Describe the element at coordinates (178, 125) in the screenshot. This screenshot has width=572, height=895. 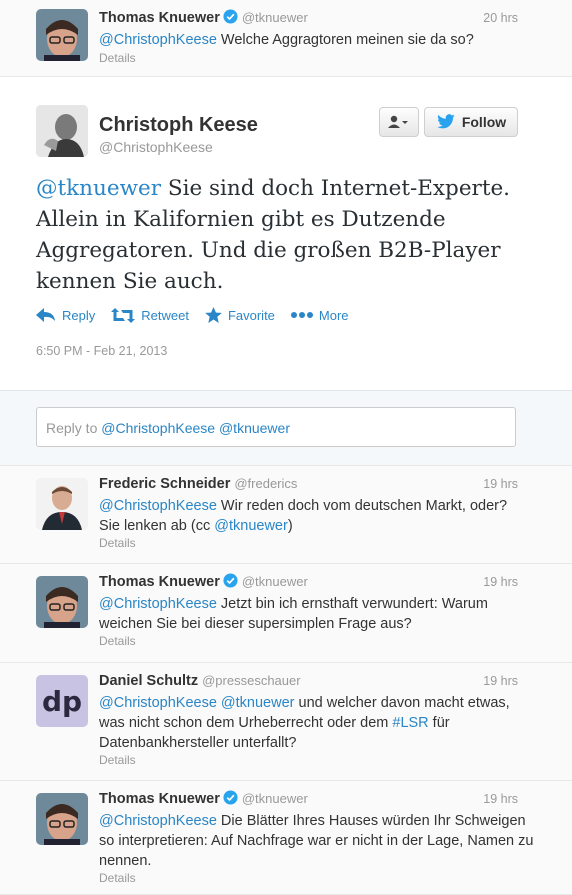
I see `fullname: Christoph Keese` at that location.